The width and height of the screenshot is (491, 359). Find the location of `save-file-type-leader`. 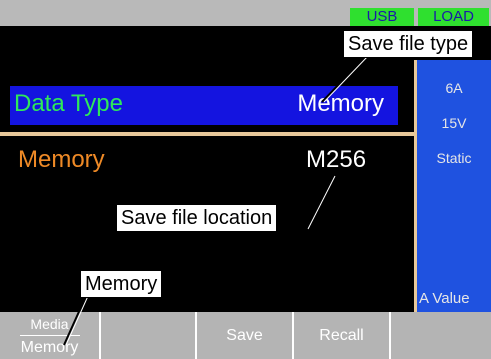

save-file-type-leader is located at coordinates (344, 79).